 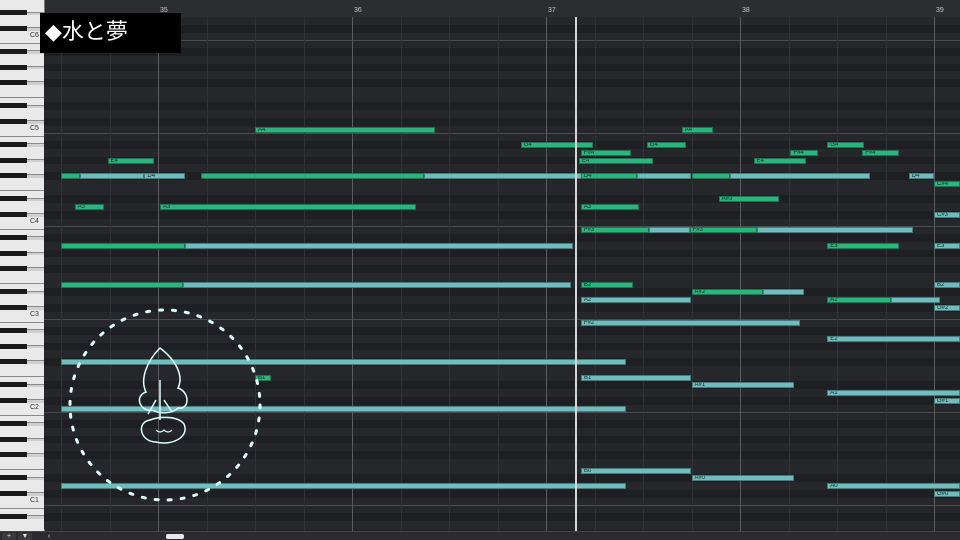 What do you see at coordinates (175, 536) in the screenshot?
I see `horizontal-scroll-thumb` at bounding box center [175, 536].